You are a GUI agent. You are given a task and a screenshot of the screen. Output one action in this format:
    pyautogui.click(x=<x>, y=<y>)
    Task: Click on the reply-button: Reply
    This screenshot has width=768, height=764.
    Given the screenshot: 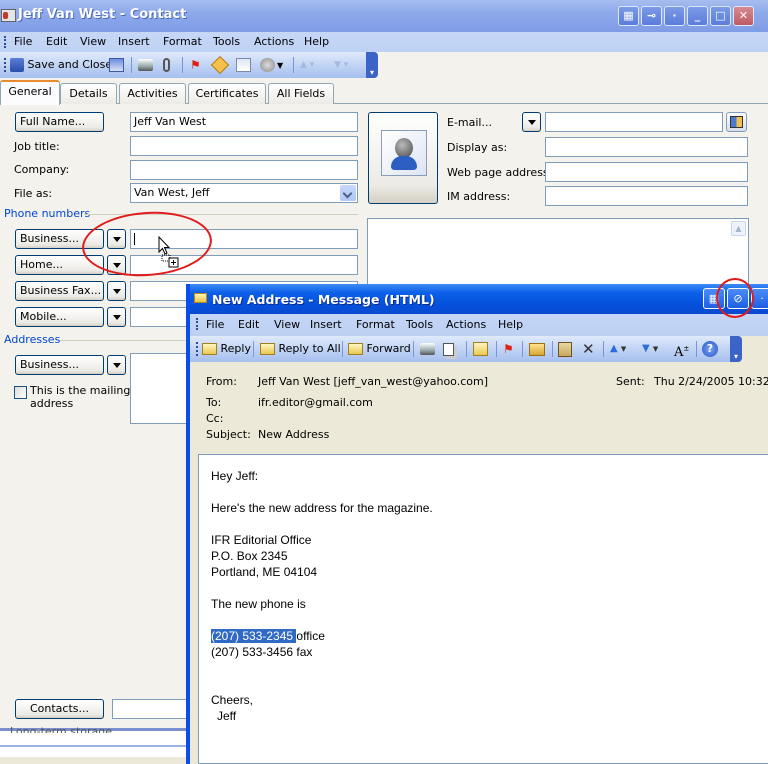 What is the action you would take?
    pyautogui.click(x=226, y=349)
    